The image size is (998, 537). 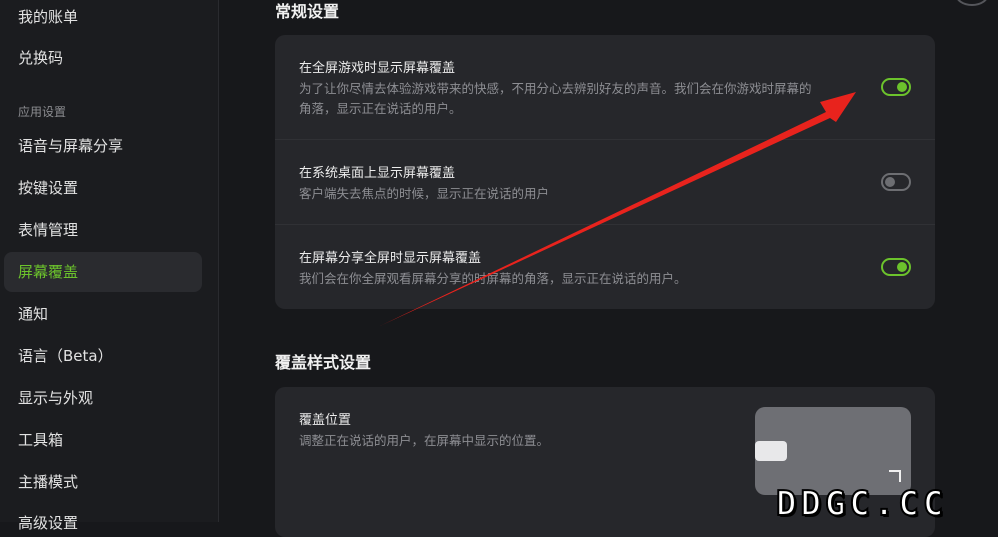 I want to click on sidebar-section-label: 应用设置, so click(x=42, y=112).